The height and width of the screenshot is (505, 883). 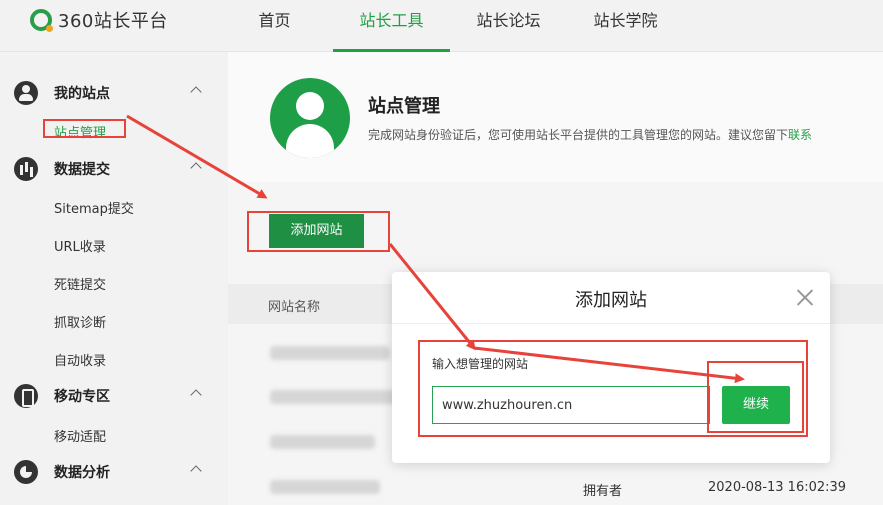 I want to click on description-text: 完成网站身份验证后，您可使用站长平台提供的工具管理您的网站。建议您留下, so click(x=578, y=135).